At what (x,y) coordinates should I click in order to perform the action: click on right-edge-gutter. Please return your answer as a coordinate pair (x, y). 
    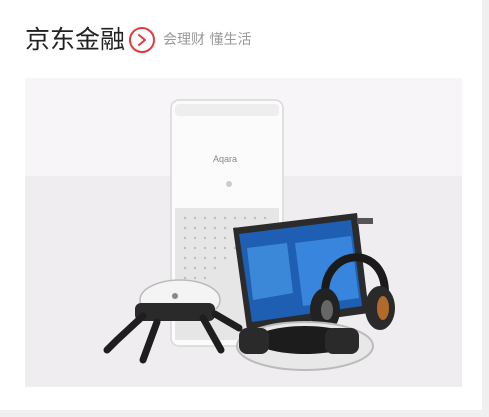
    Looking at the image, I should click on (485, 208).